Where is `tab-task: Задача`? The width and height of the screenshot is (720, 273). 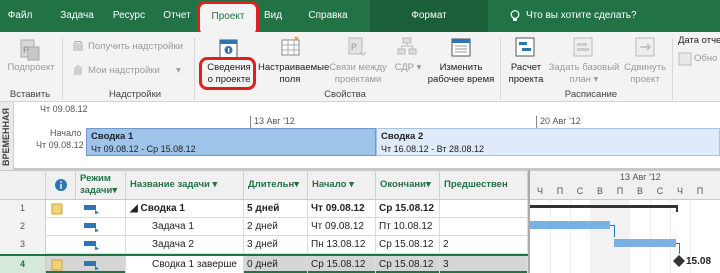
tab-task: Задача is located at coordinates (77, 16).